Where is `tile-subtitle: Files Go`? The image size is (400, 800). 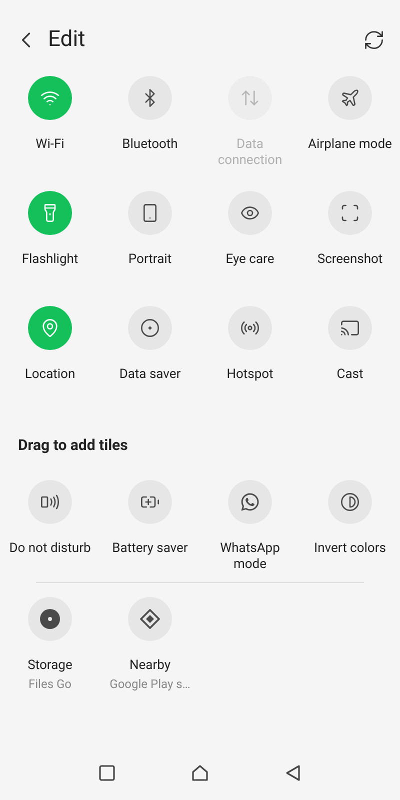 tile-subtitle: Files Go is located at coordinates (50, 684).